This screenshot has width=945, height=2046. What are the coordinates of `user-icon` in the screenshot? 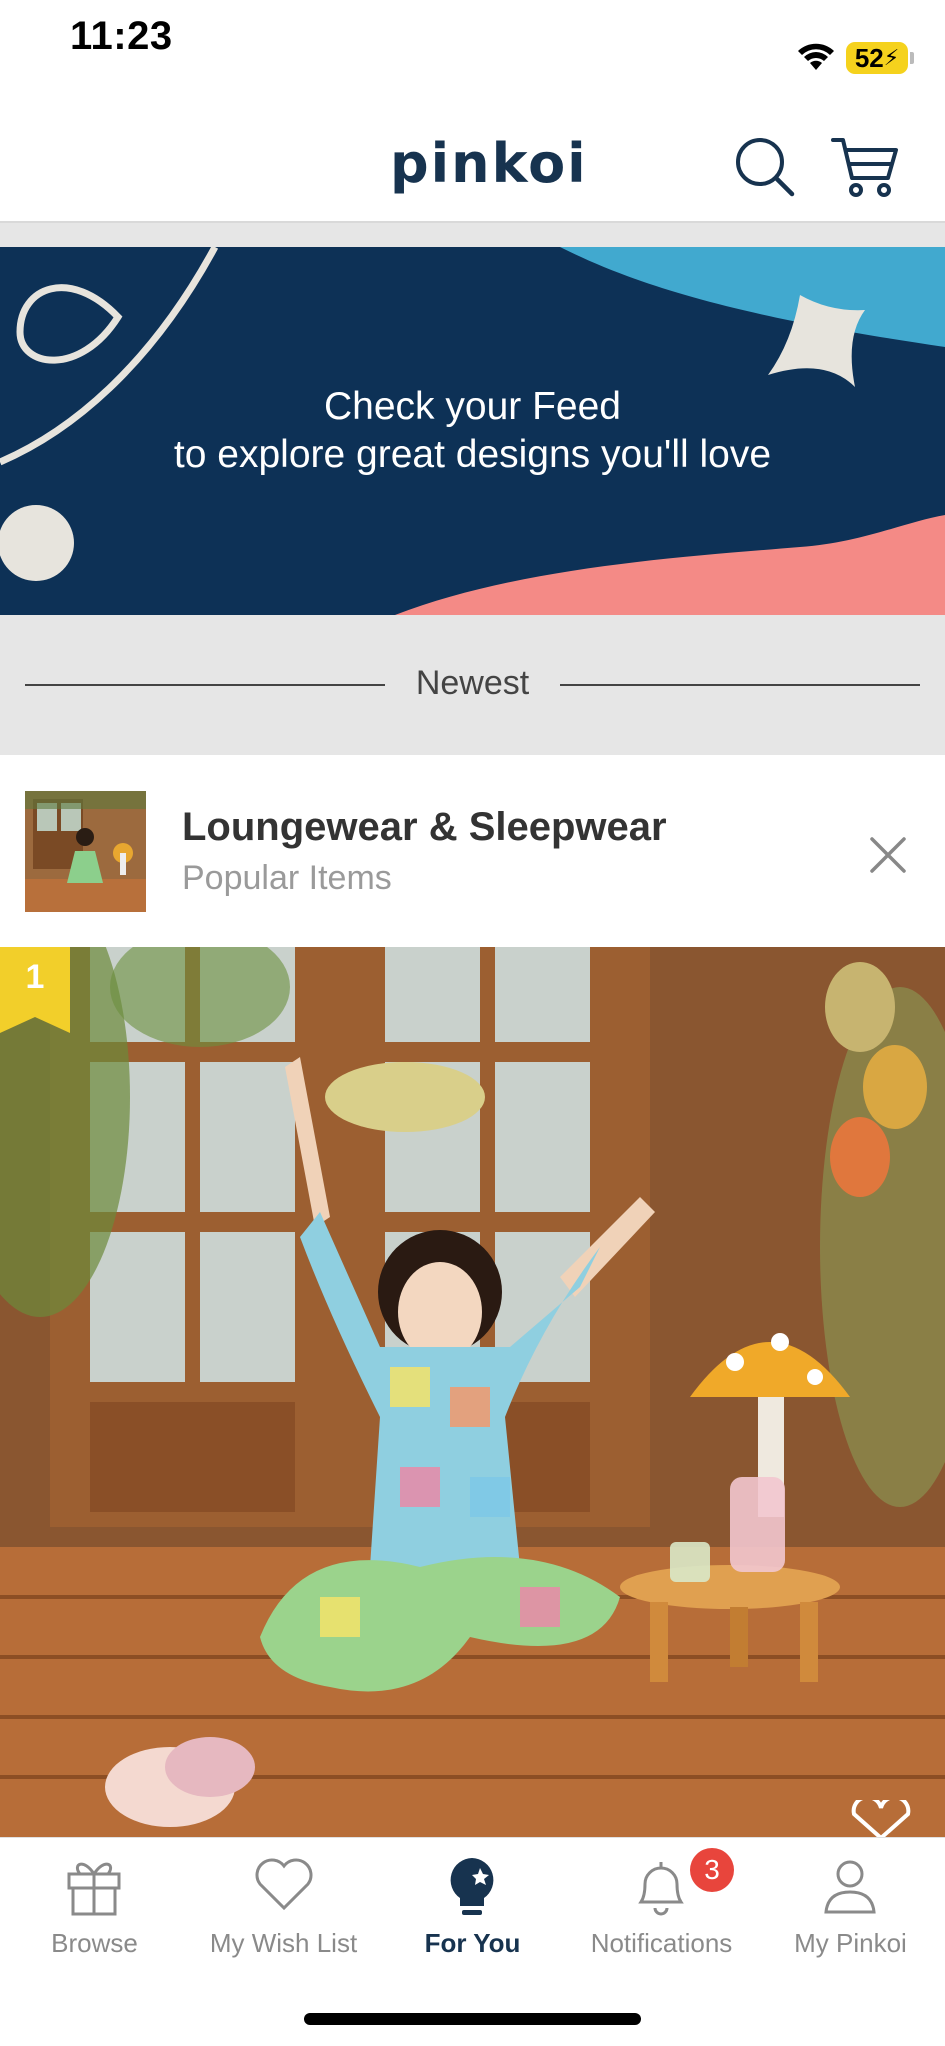 It's located at (850, 1887).